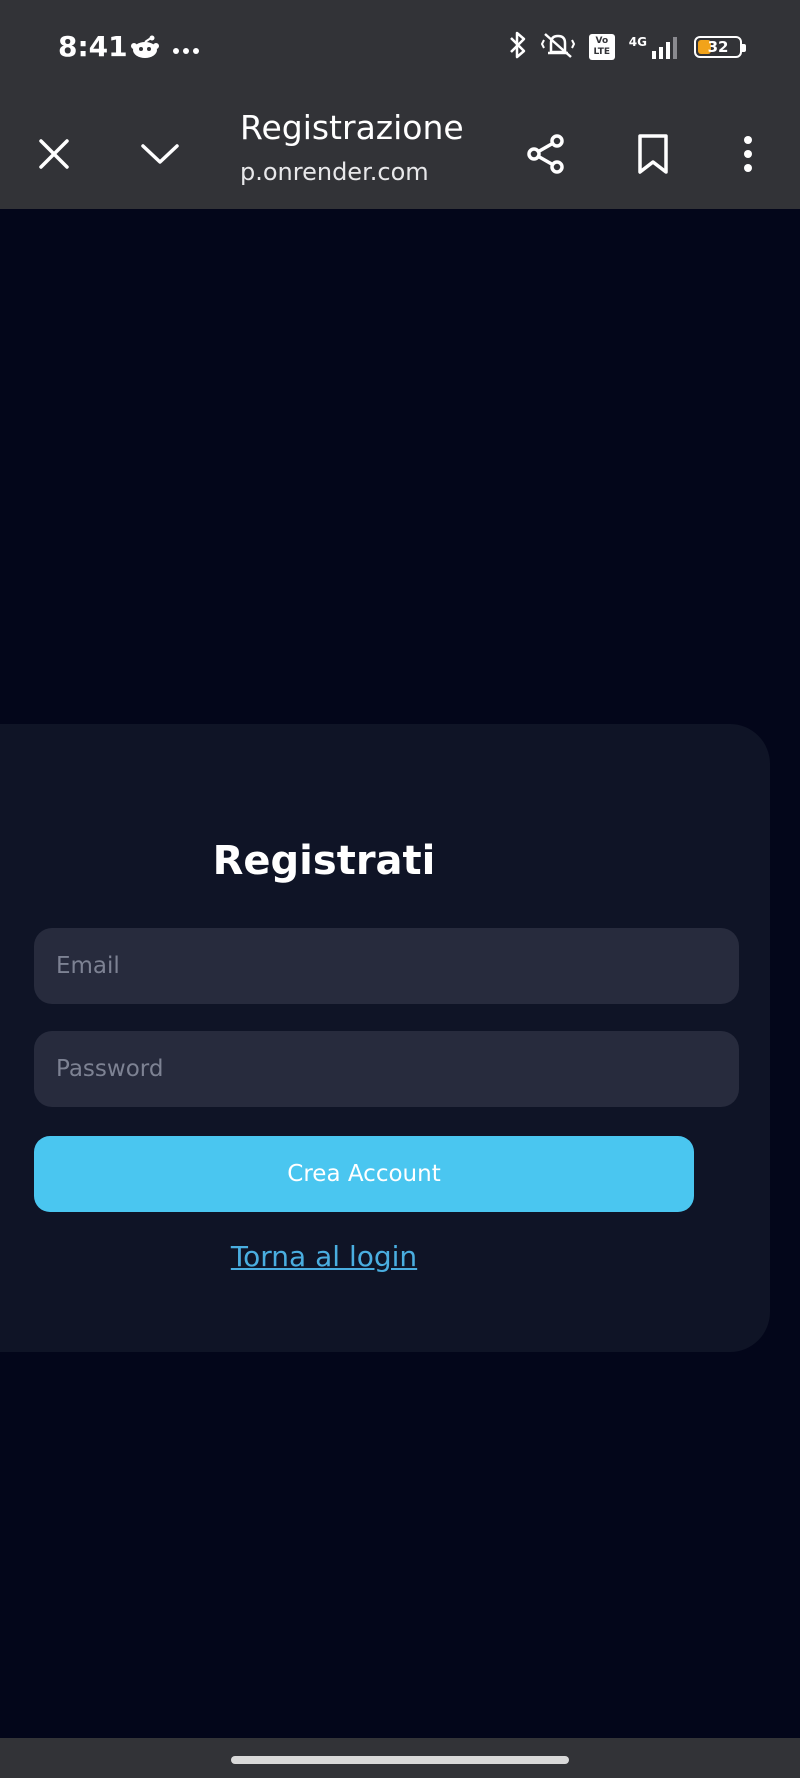 The height and width of the screenshot is (1778, 800). Describe the element at coordinates (165, 49) in the screenshot. I see `status-notification-icons` at that location.